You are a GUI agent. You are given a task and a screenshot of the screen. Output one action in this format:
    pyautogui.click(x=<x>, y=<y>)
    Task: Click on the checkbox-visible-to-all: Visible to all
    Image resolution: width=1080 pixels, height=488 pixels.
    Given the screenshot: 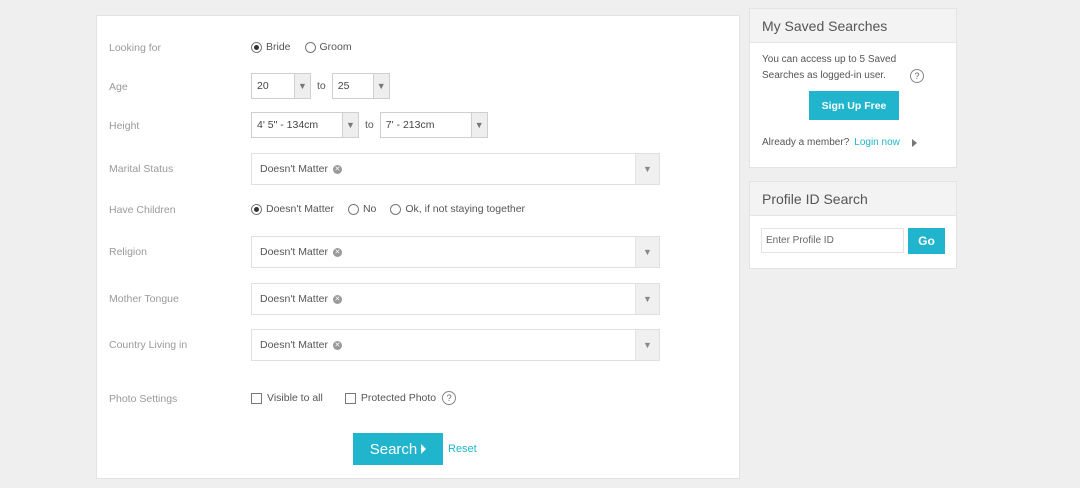 What is the action you would take?
    pyautogui.click(x=287, y=398)
    